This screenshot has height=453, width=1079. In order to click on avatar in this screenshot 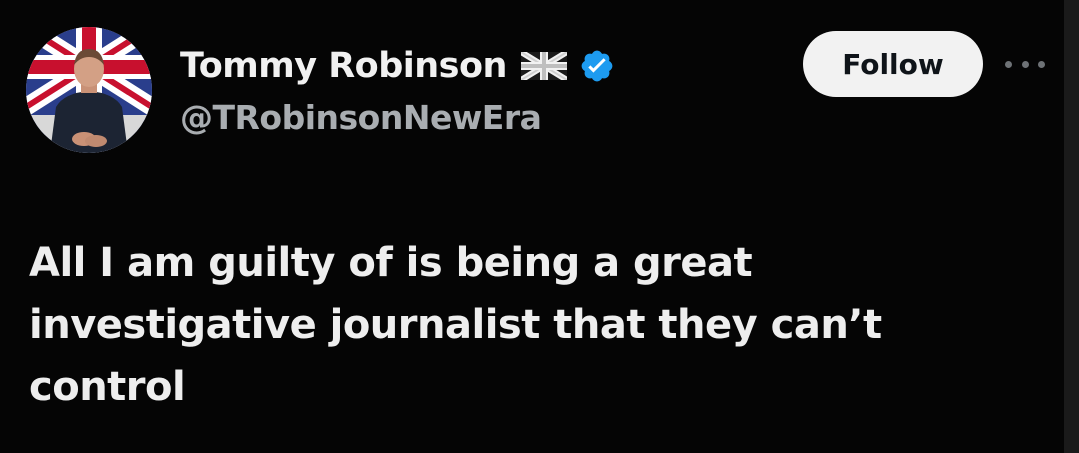, I will do `click(89, 90)`.